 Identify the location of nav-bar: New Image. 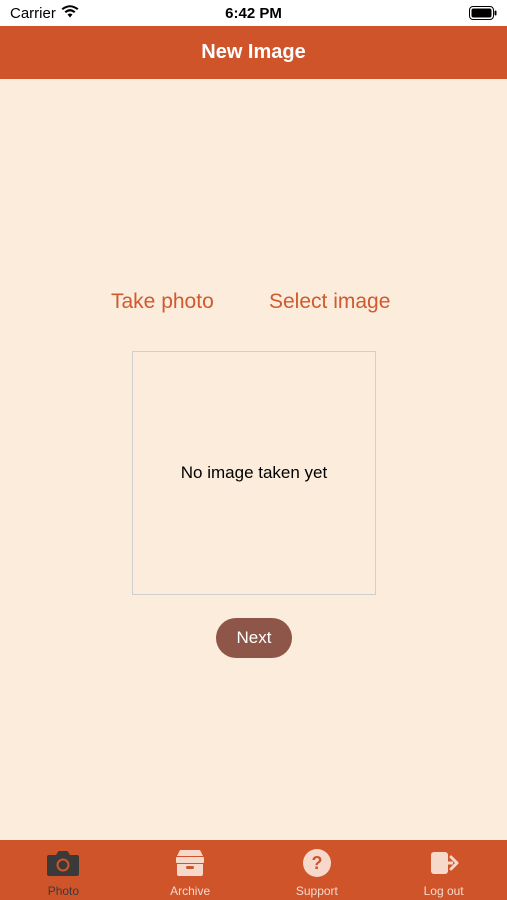
(253, 52).